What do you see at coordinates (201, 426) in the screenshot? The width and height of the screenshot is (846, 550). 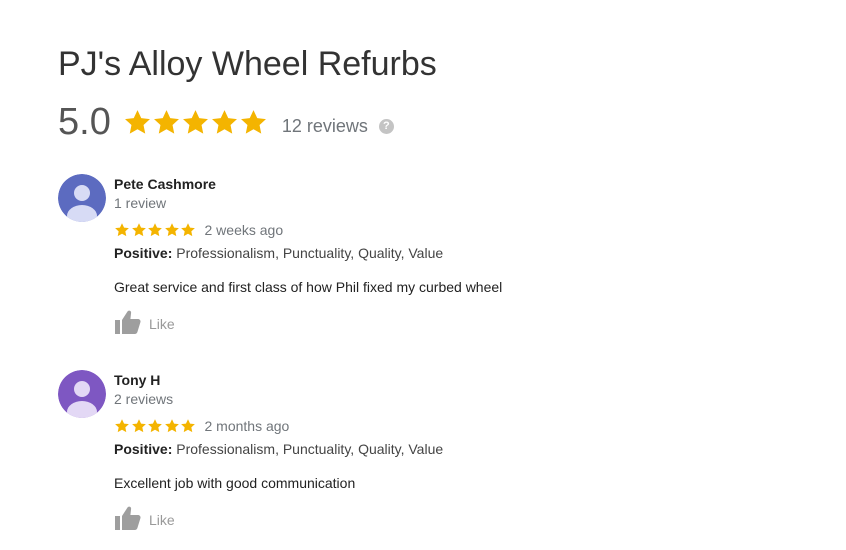 I see `review-meta: 2 months ago` at bounding box center [201, 426].